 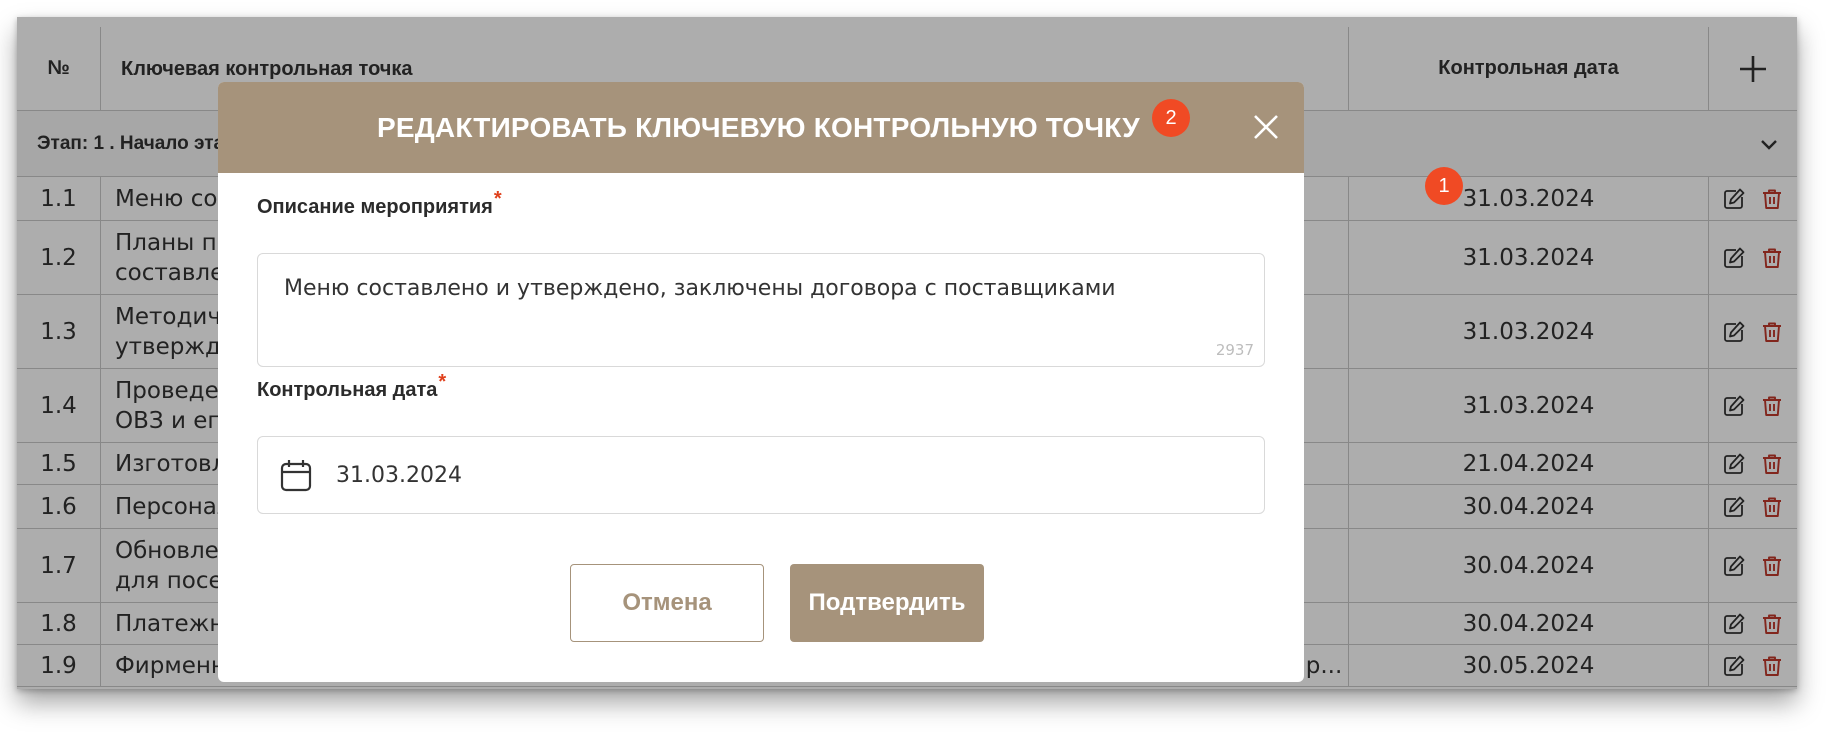 I want to click on confirm-button: Подтвердить, so click(x=887, y=603).